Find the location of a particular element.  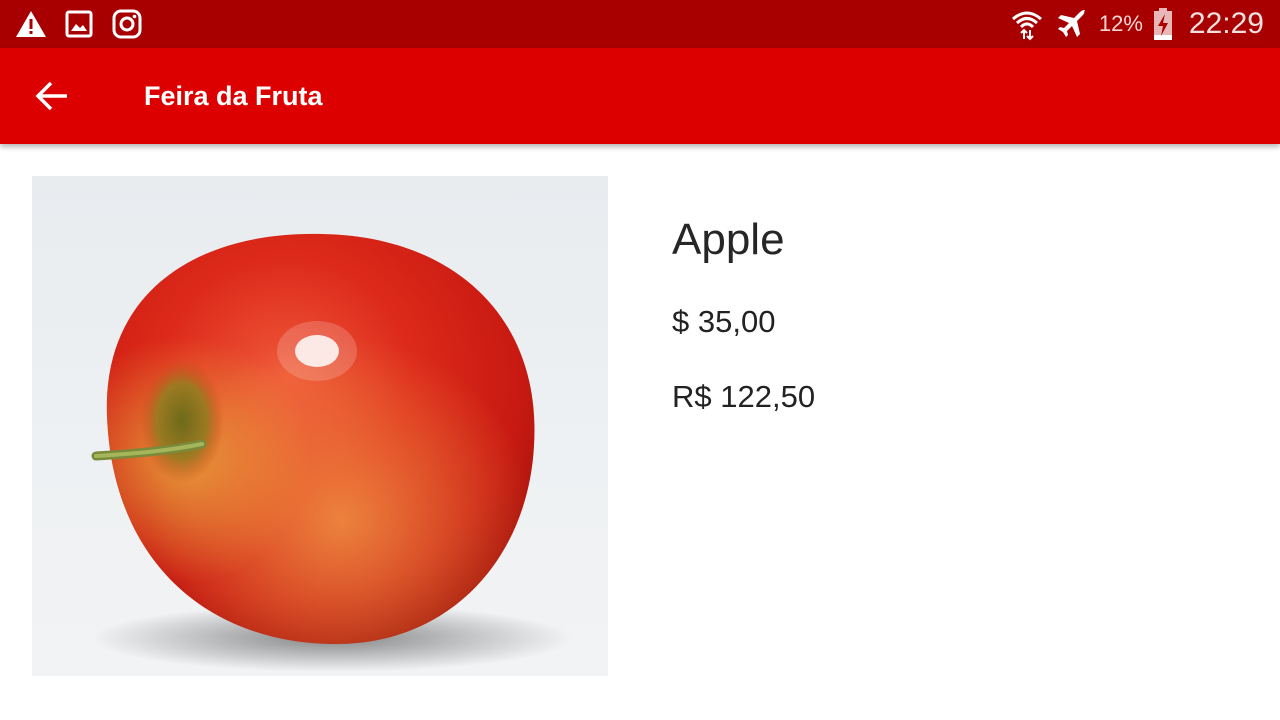

warning-icon is located at coordinates (31, 24).